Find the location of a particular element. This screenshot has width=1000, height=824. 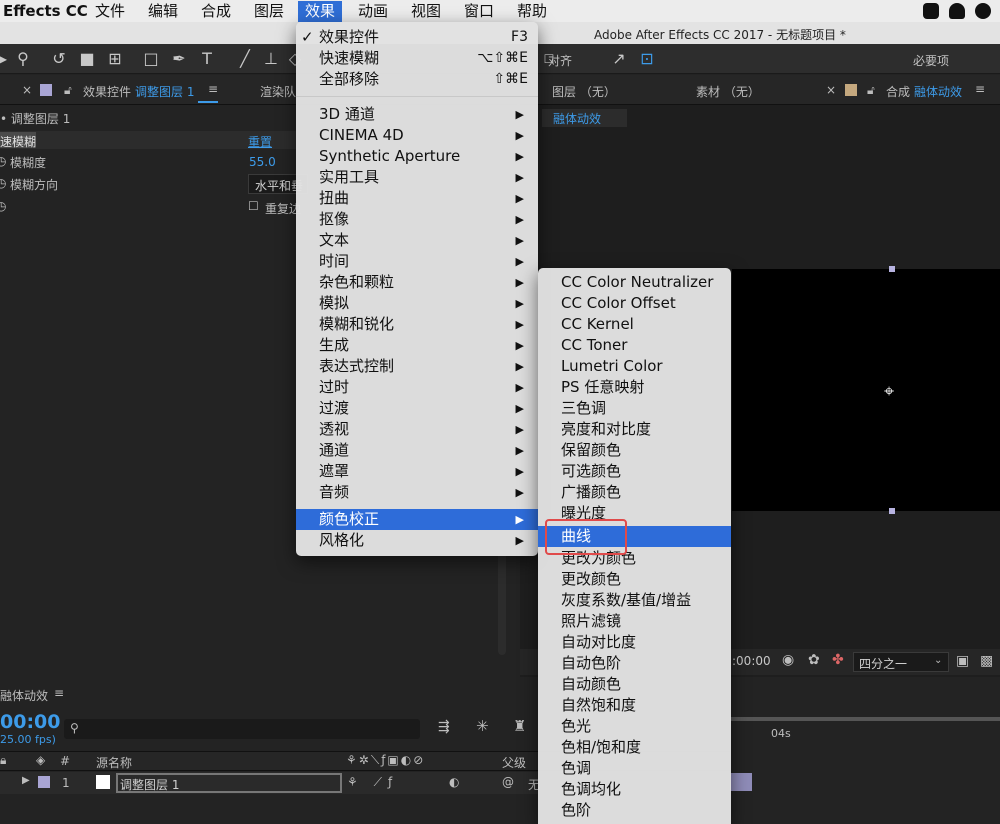

menu-item-cinema-4d: CINEMA 4D ▶ is located at coordinates (417, 135).